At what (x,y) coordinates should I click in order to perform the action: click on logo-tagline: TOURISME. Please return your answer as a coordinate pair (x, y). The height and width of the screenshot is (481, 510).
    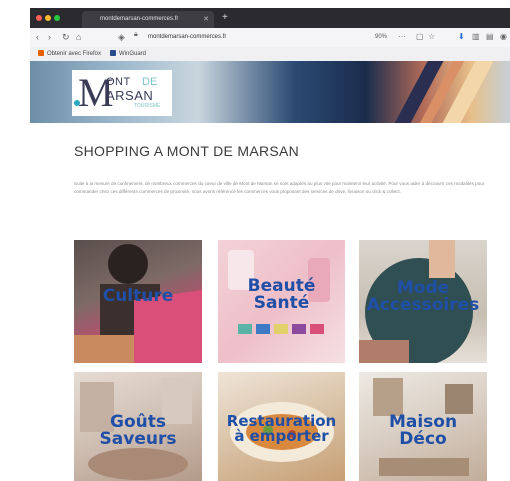
    Looking at the image, I should click on (147, 106).